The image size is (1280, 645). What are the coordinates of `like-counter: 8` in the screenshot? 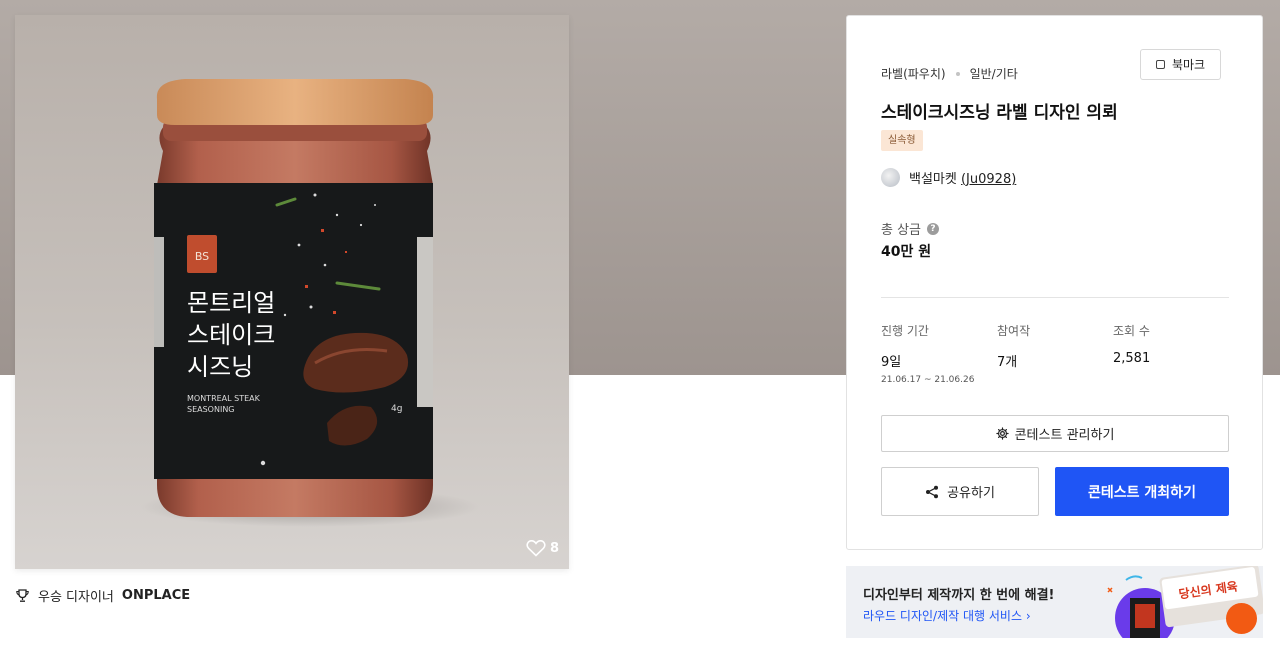 It's located at (542, 548).